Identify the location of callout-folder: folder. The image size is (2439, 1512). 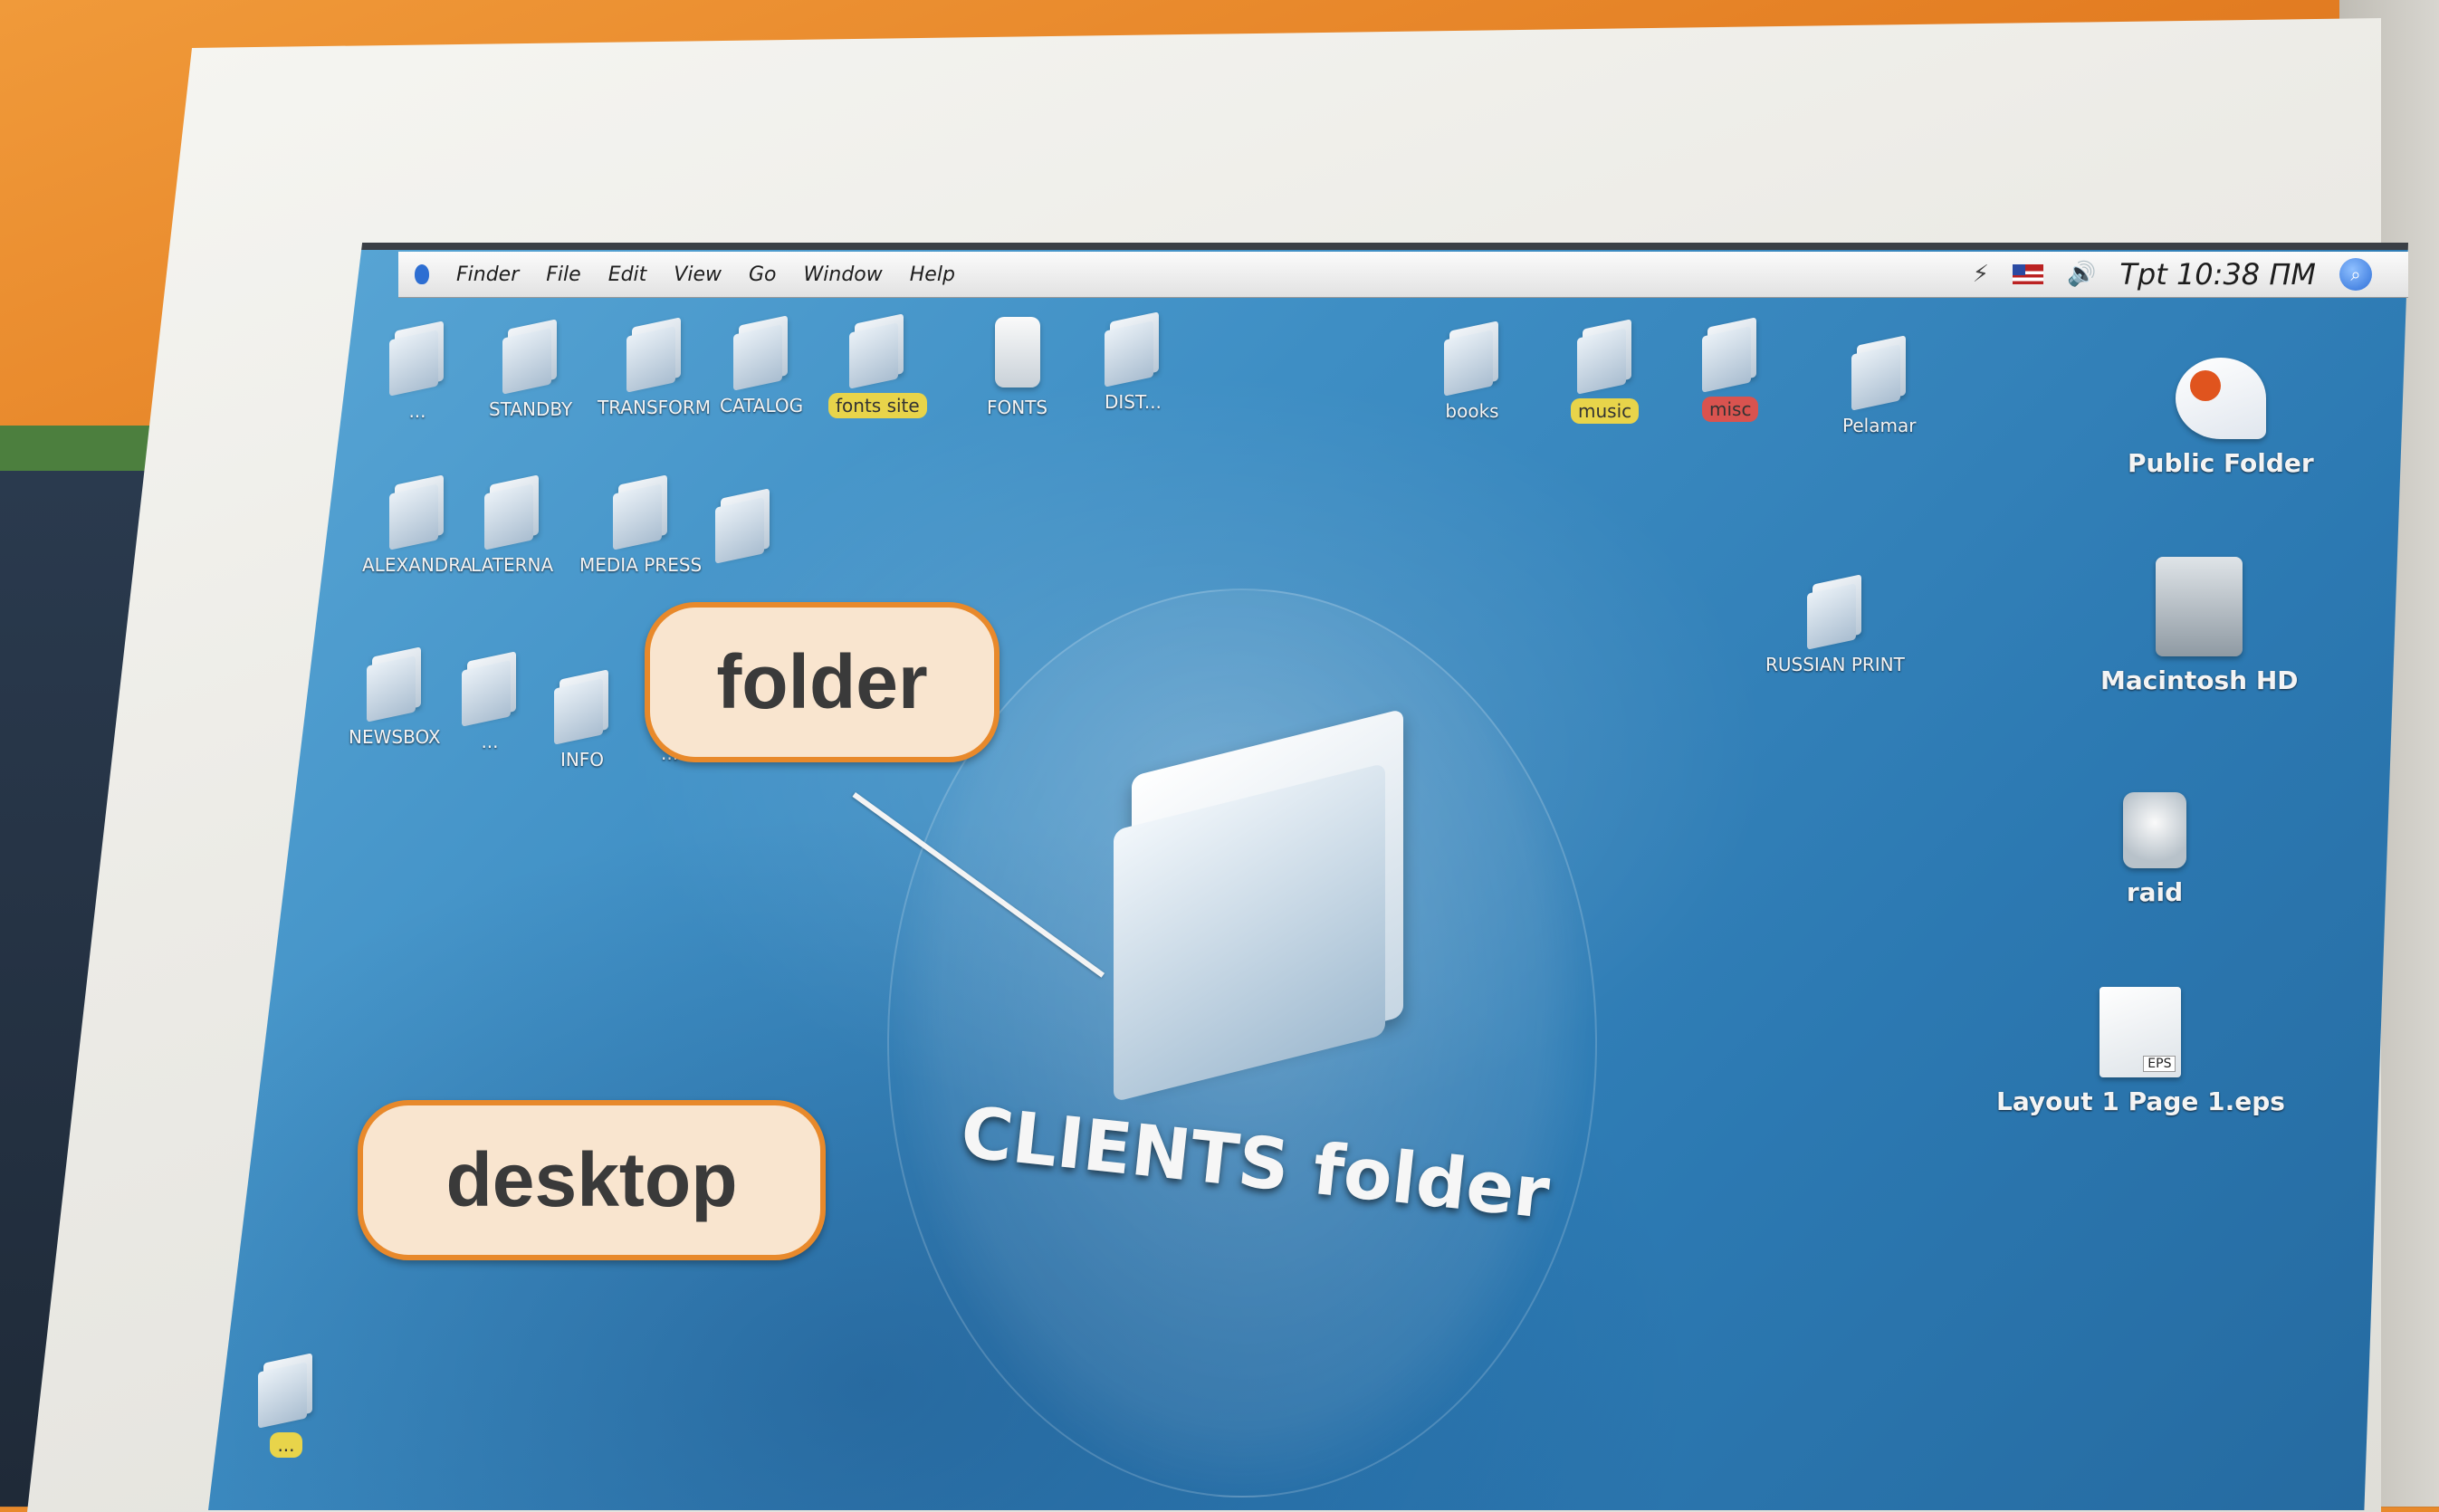
(822, 682).